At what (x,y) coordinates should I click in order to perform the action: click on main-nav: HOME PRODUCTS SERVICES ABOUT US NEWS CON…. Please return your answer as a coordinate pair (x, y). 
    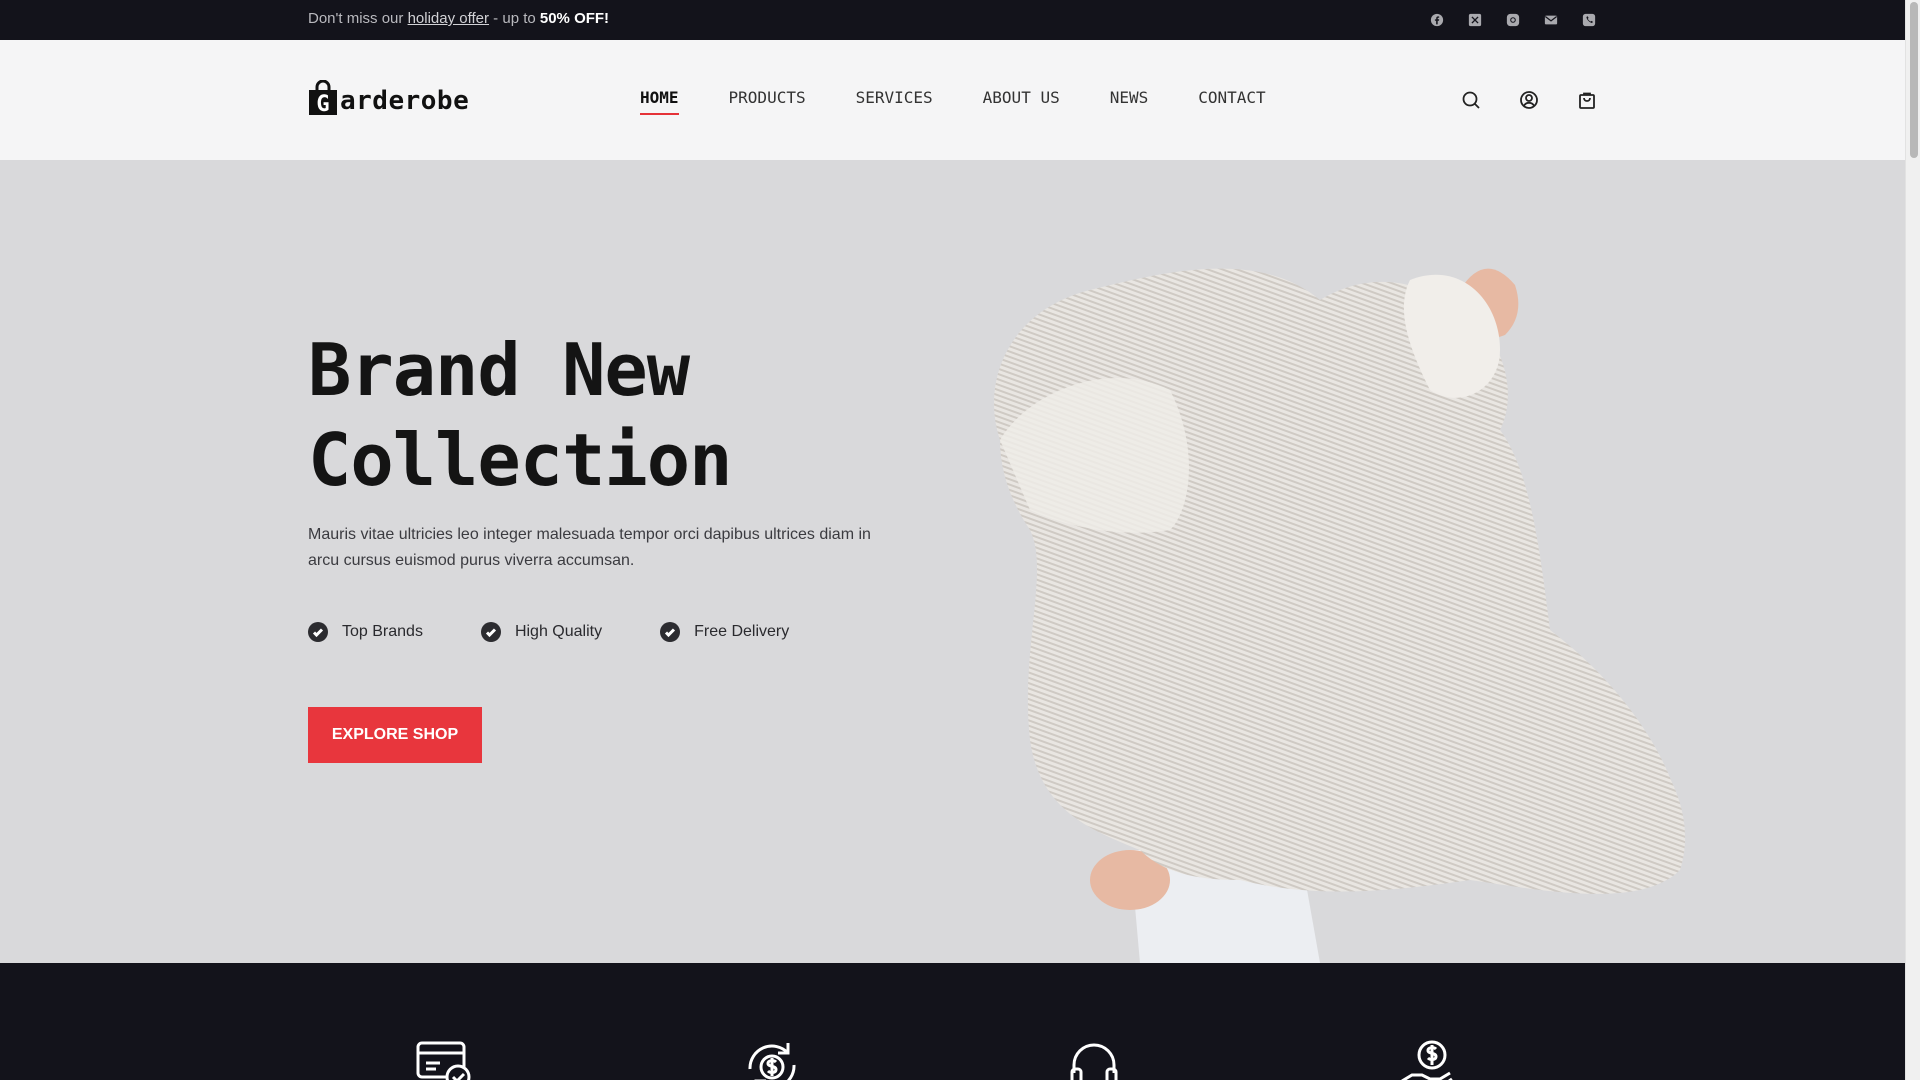
    Looking at the image, I should click on (978, 101).